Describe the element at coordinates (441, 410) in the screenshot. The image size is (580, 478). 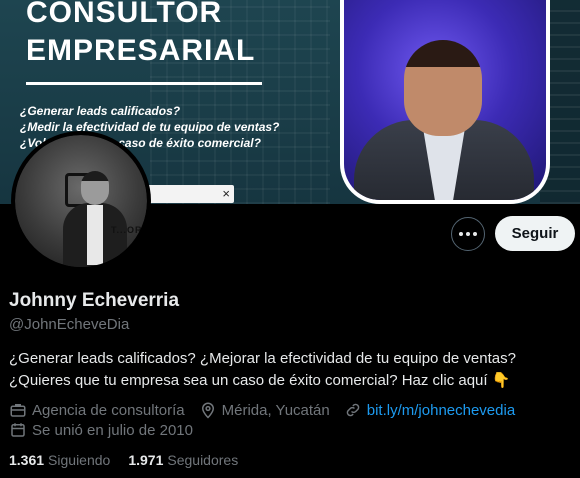
I see `profile-website-link: bit.ly/m/johnechevedia` at that location.